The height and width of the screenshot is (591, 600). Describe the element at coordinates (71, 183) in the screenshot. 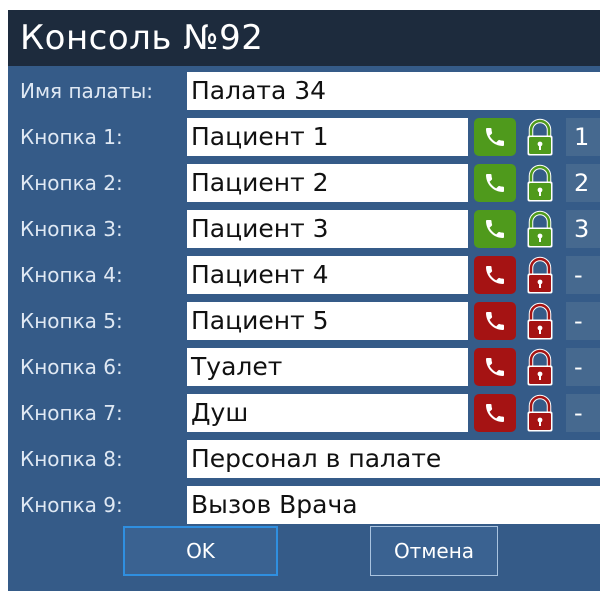

I see `button-label: Кнопка 2:` at that location.